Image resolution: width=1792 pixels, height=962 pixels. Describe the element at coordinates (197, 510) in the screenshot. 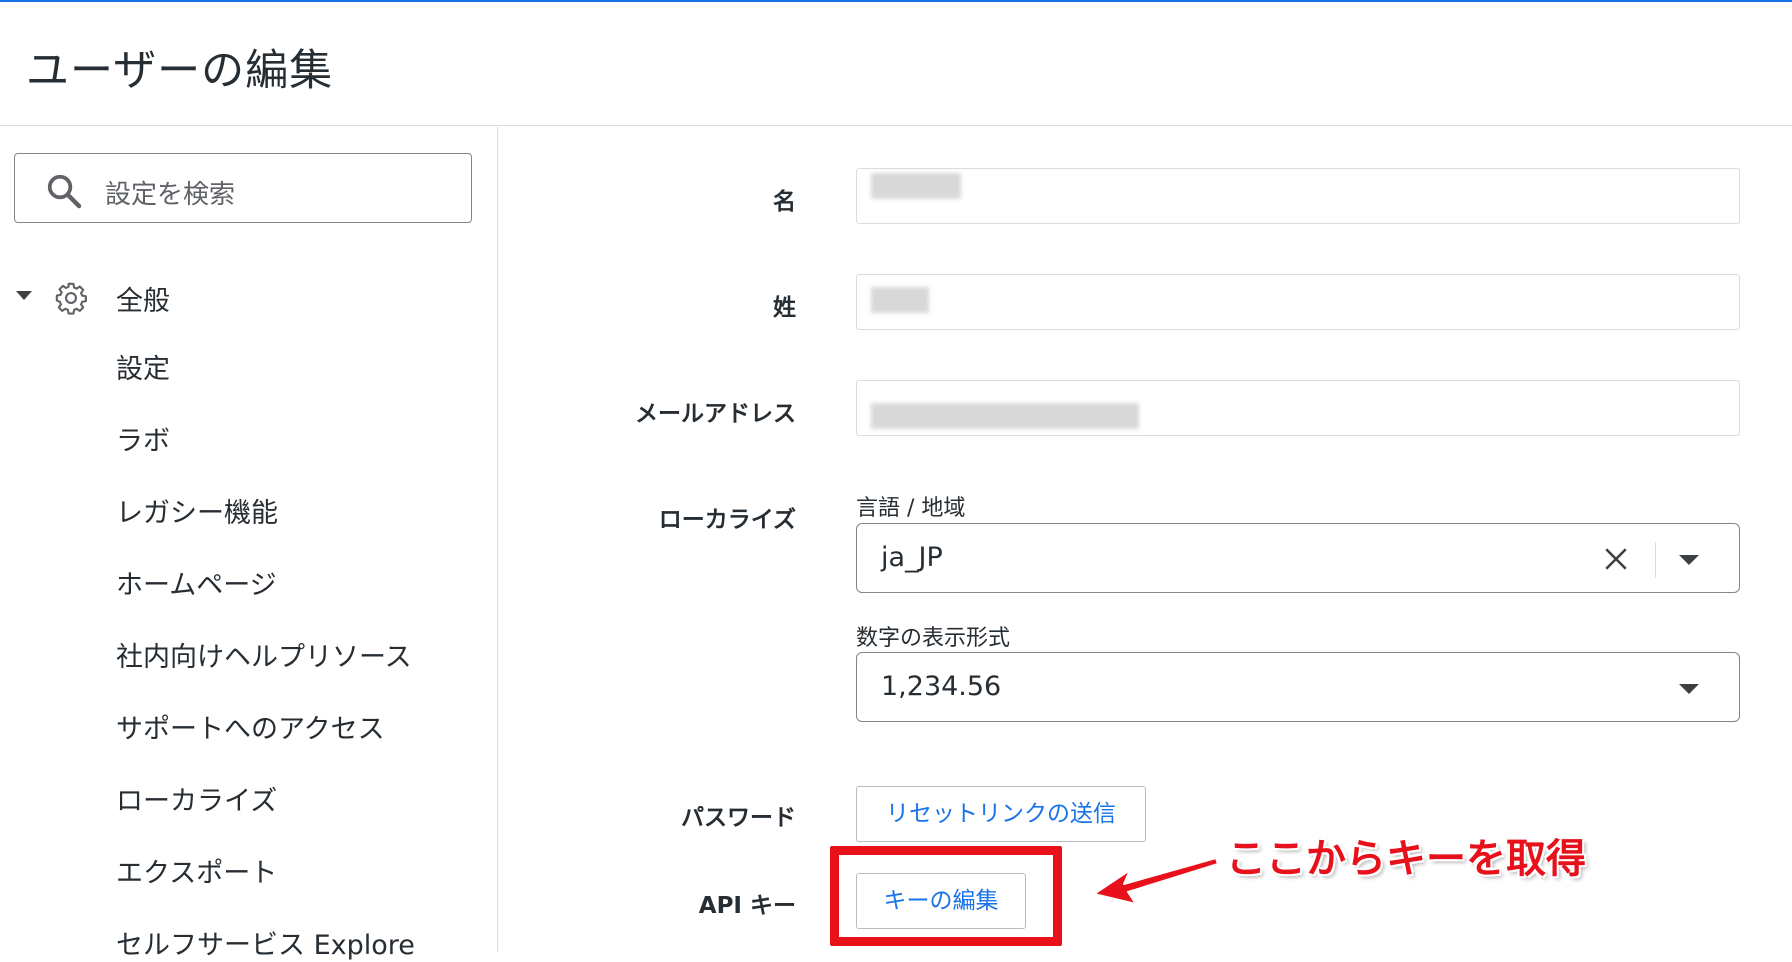

I see `sidebar-item-legacy-features: レガシー機能` at that location.